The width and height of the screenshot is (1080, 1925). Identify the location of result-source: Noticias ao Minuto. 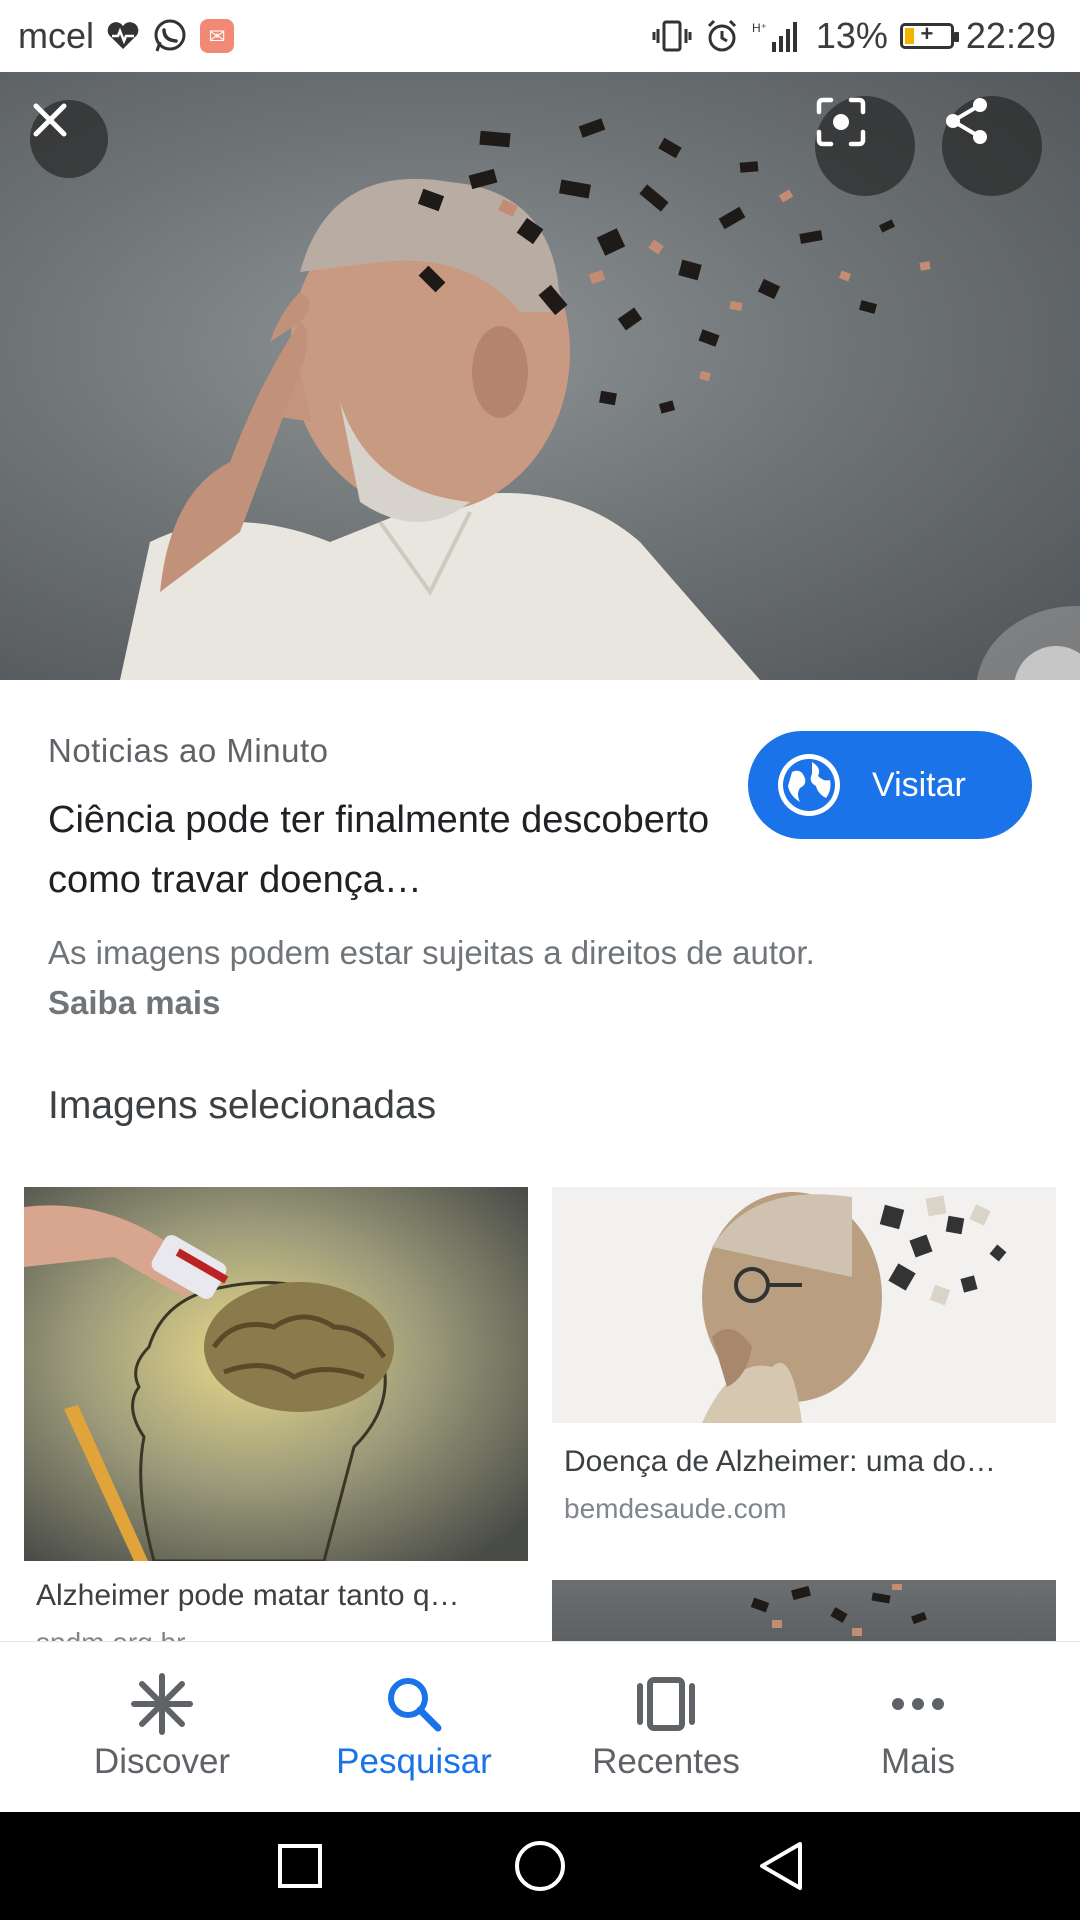
(188, 750).